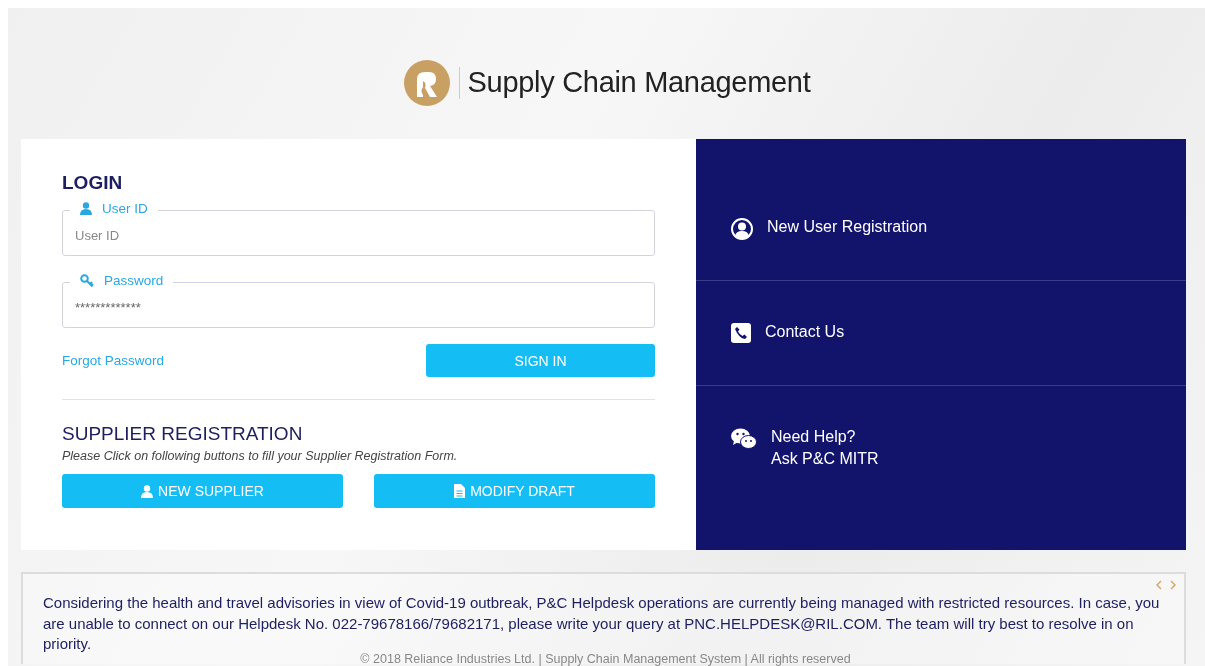  I want to click on chat-bubbles-icon, so click(744, 439).